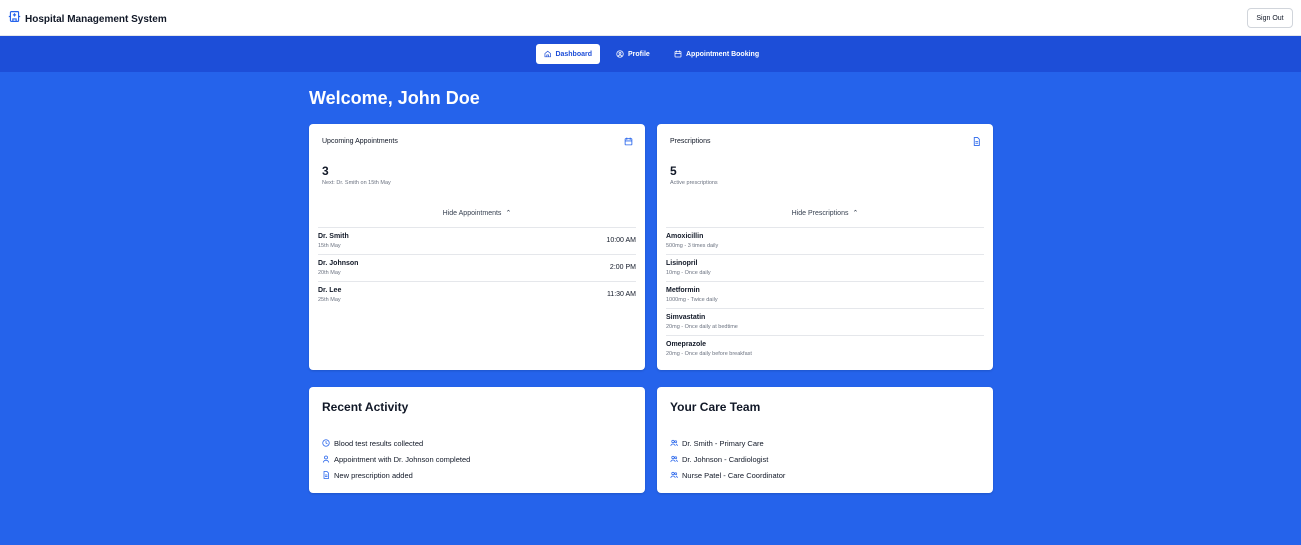  I want to click on care-team-member: Nurse Patel - Care Coordinator, so click(734, 475).